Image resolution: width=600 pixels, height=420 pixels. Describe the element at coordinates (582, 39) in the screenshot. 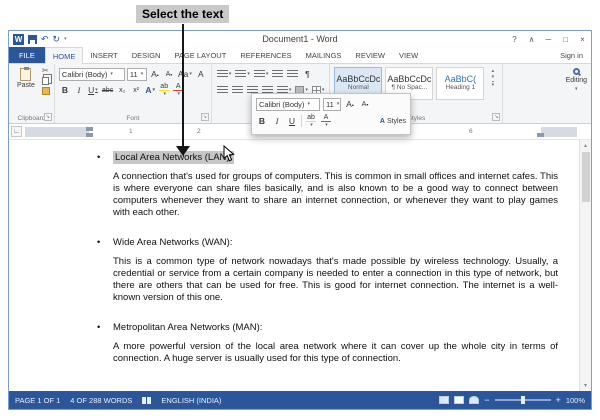

I see `close-button: ×` at that location.